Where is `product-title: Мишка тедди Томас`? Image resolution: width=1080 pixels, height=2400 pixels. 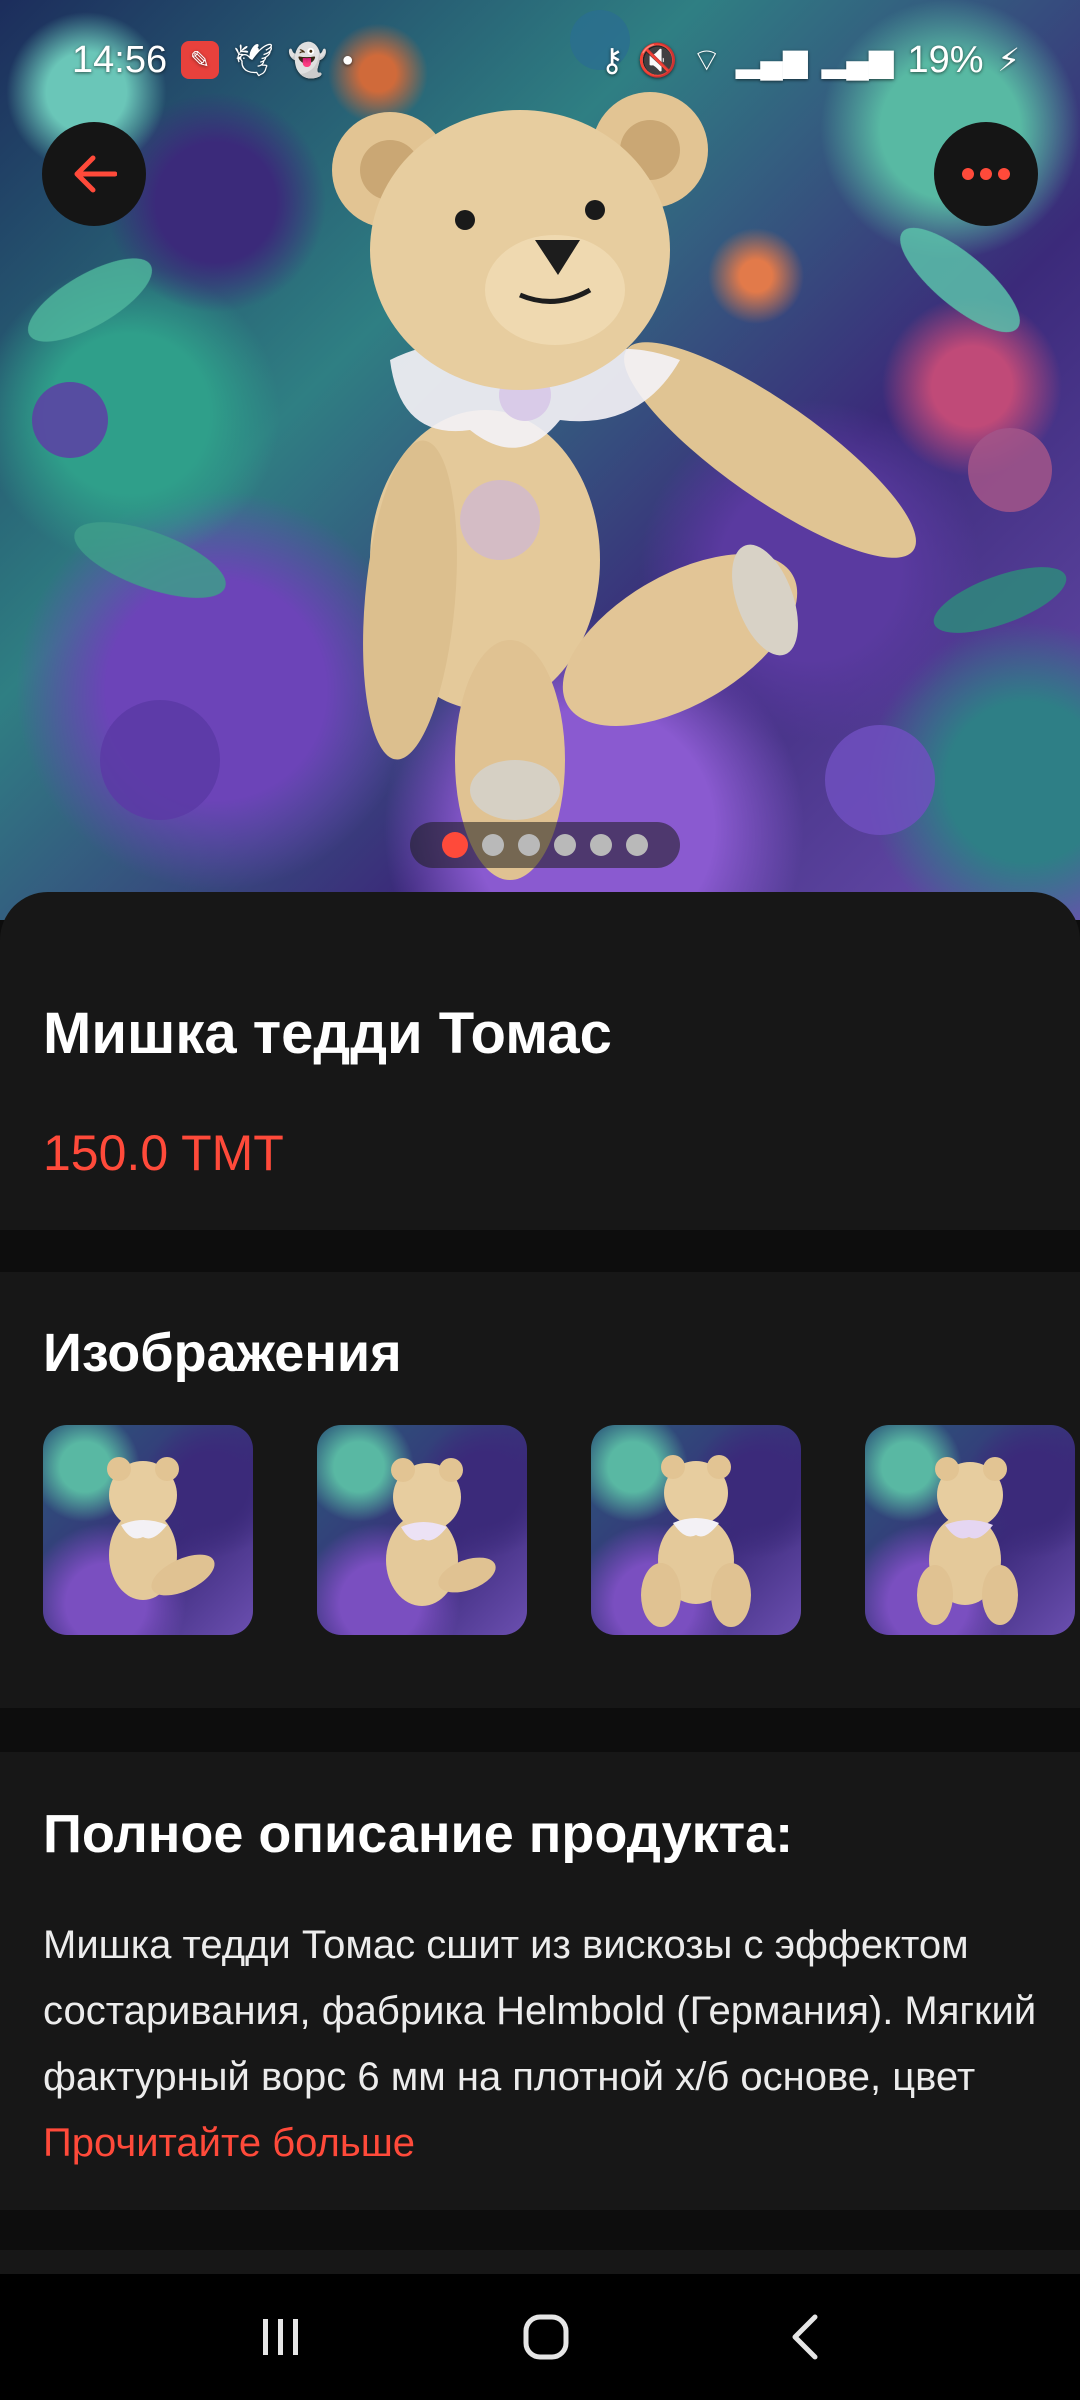
product-title: Мишка тедди Томас is located at coordinates (327, 1033).